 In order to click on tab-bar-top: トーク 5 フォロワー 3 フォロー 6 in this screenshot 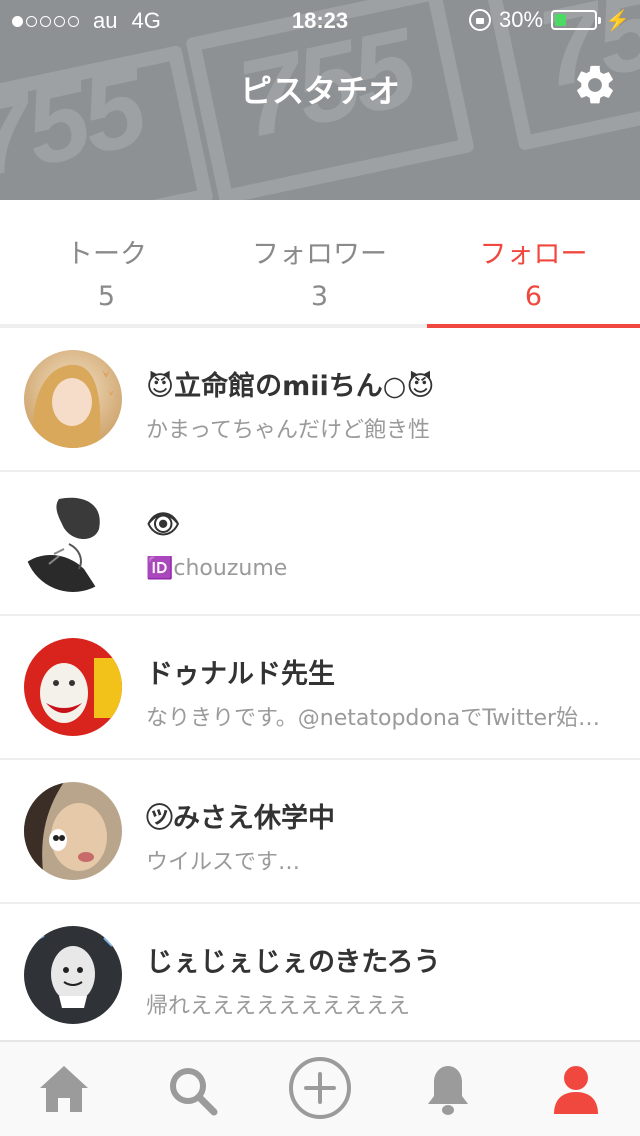, I will do `click(320, 264)`.